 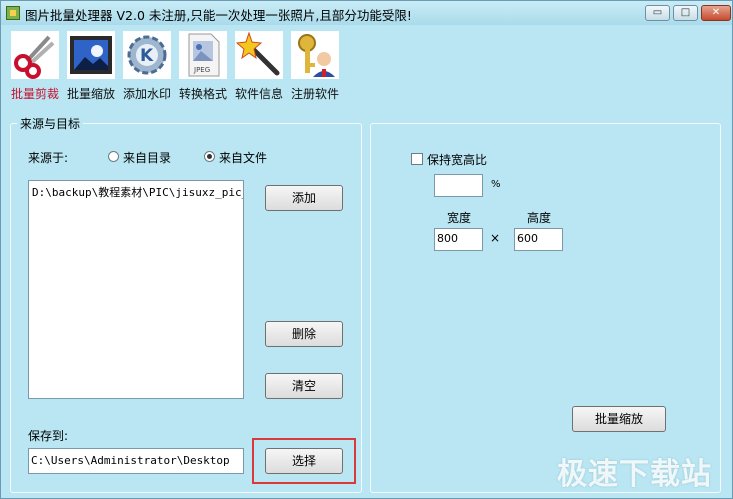 What do you see at coordinates (147, 157) in the screenshot?
I see `radio-from-directory-label: 来自目录` at bounding box center [147, 157].